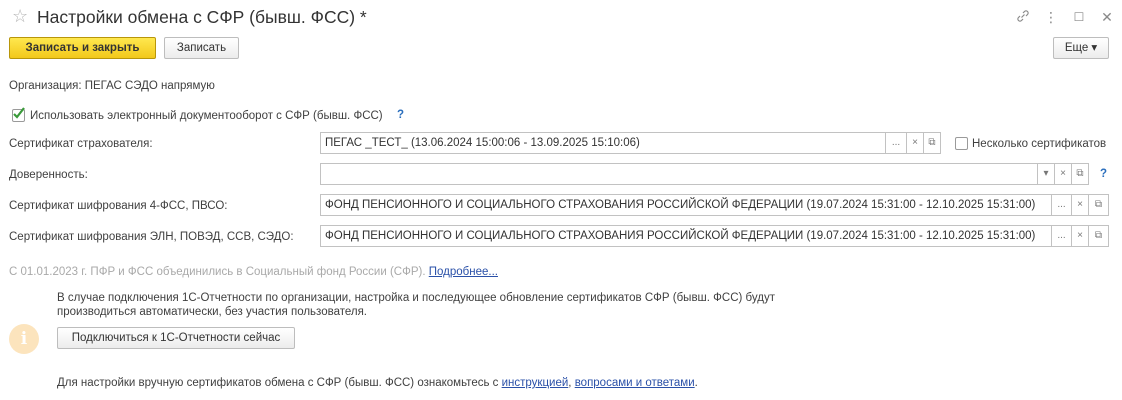 The width and height of the screenshot is (1122, 400). What do you see at coordinates (1023, 17) in the screenshot?
I see `link-icon` at bounding box center [1023, 17].